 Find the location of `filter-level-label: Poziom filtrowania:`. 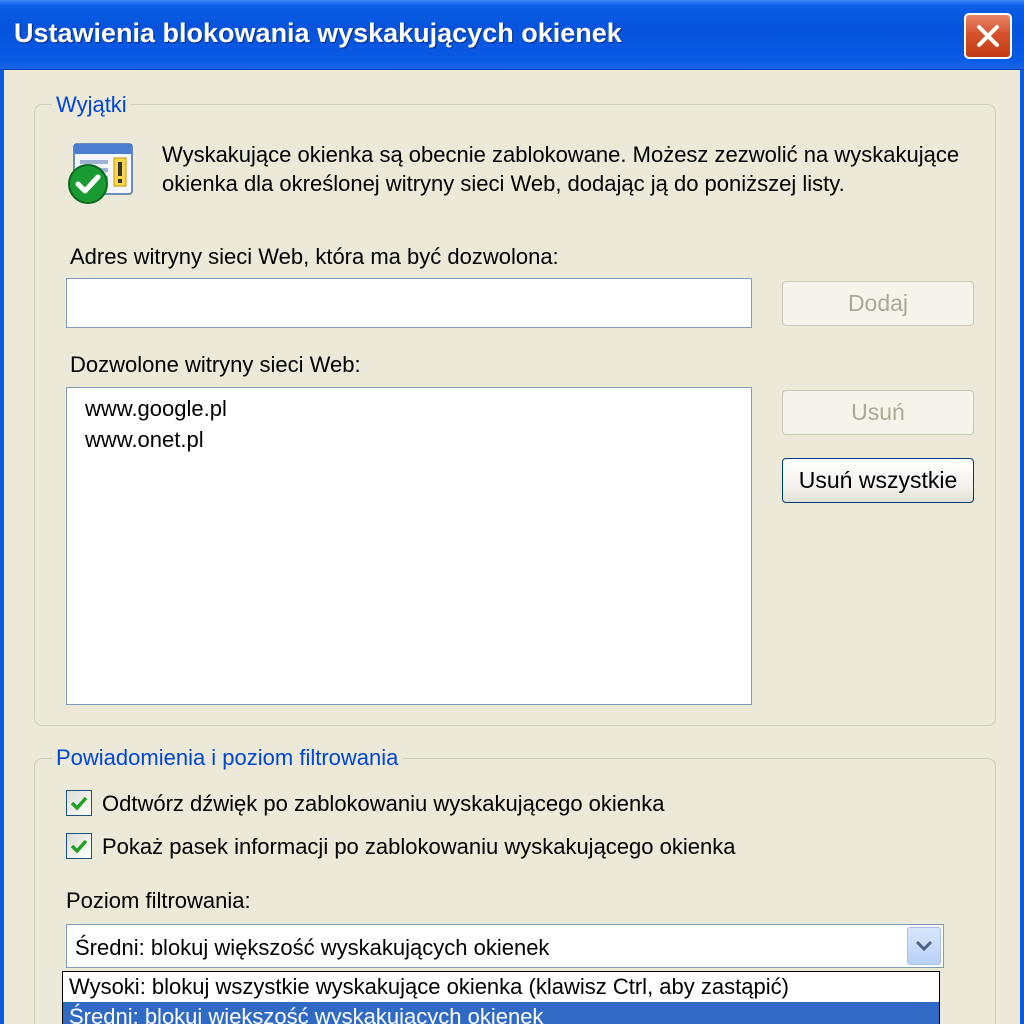

filter-level-label: Poziom filtrowania: is located at coordinates (158, 900).